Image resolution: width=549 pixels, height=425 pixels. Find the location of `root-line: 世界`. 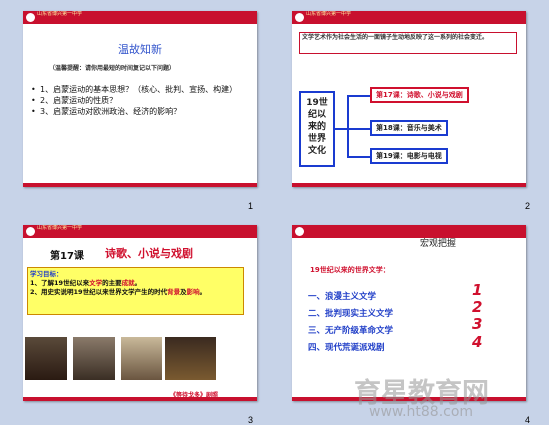

root-line: 世界 is located at coordinates (316, 139).